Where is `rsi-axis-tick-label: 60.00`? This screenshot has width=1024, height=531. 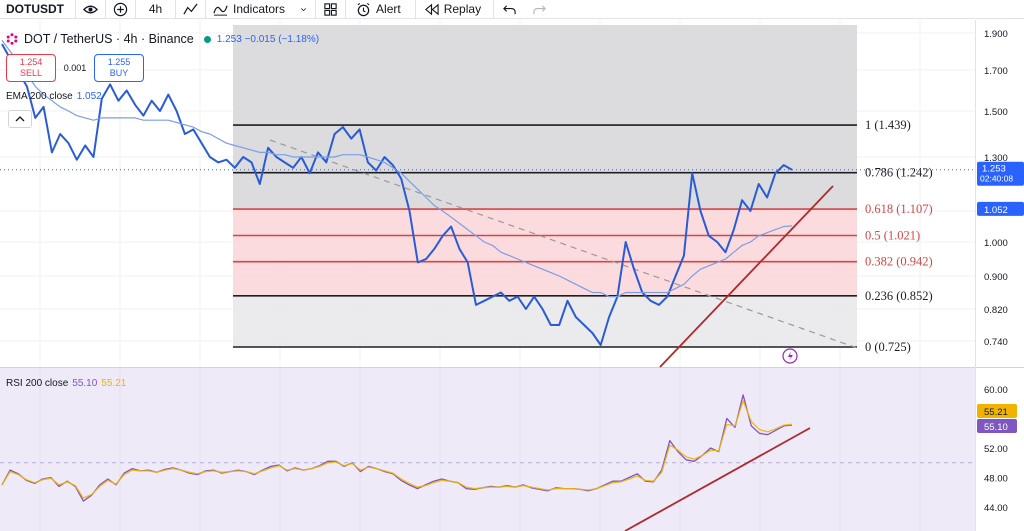 rsi-axis-tick-label: 60.00 is located at coordinates (996, 390).